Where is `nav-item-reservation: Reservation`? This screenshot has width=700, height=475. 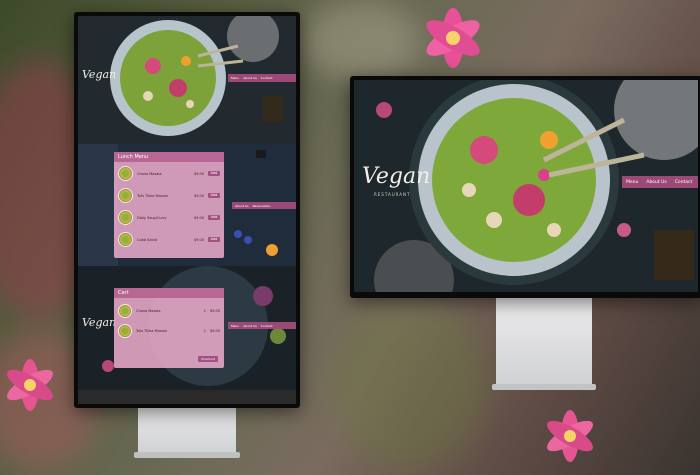
nav-item-reservation: Reservation is located at coordinates (262, 206).